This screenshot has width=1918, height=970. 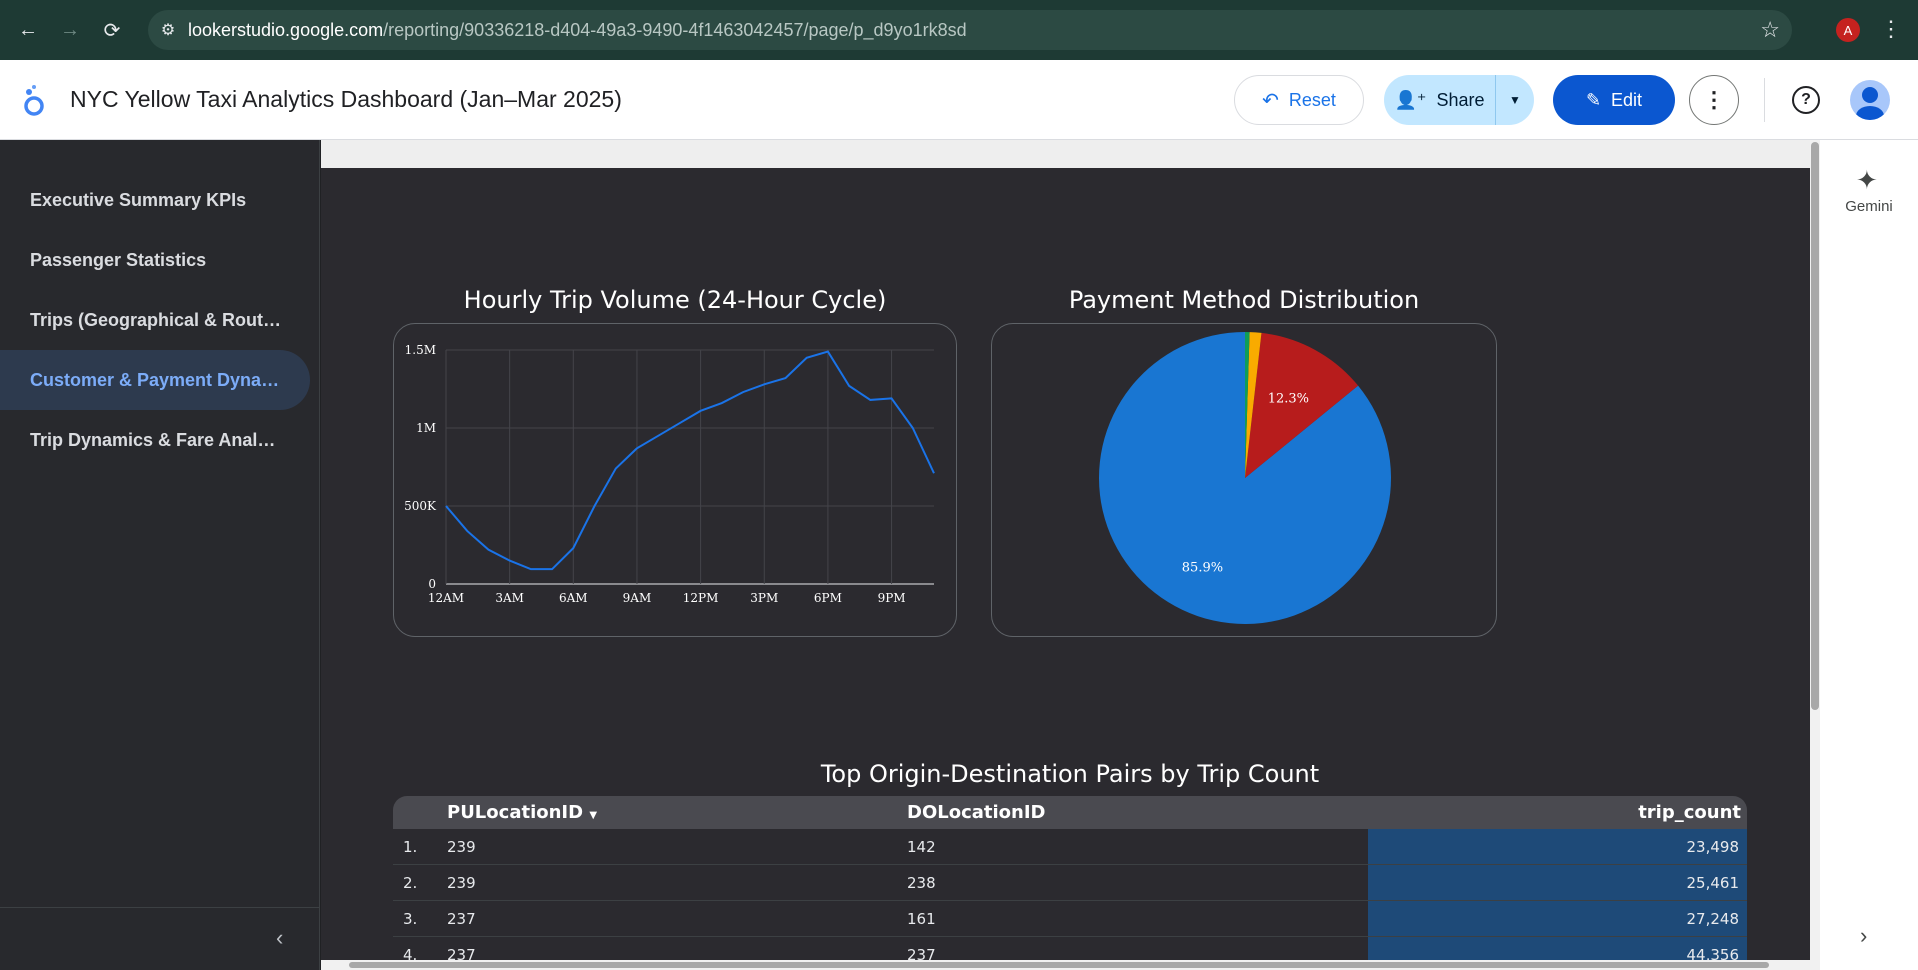 What do you see at coordinates (921, 919) in the screenshot?
I see `cell-dolocationid: 161` at bounding box center [921, 919].